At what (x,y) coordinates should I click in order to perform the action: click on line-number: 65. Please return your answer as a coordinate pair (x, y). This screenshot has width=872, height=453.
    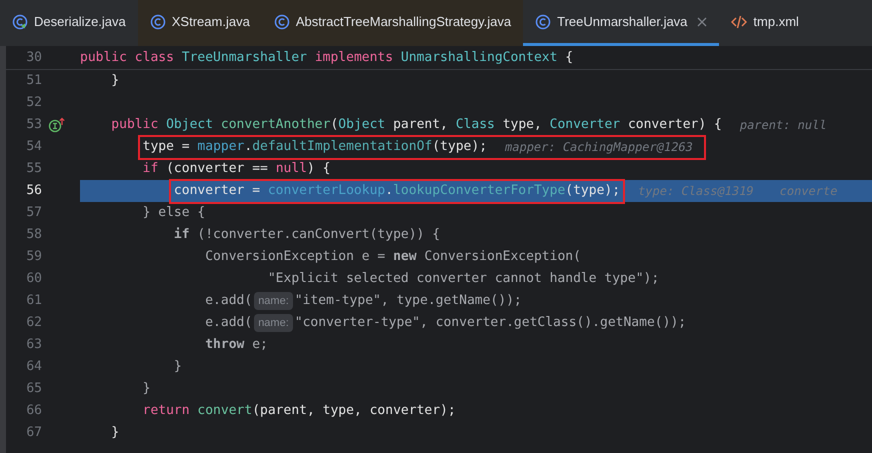
    Looking at the image, I should click on (33, 389).